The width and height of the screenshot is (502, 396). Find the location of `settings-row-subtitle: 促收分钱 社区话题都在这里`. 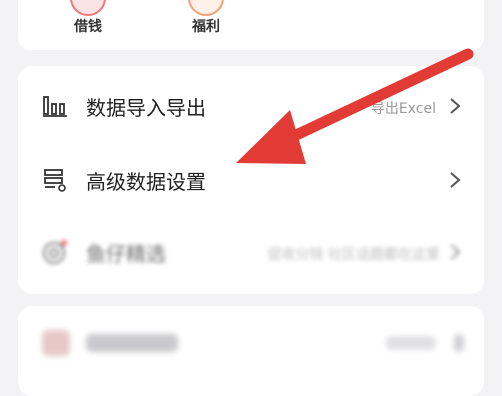

settings-row-subtitle: 促收分钱 社区话题都在这里 is located at coordinates (353, 255).